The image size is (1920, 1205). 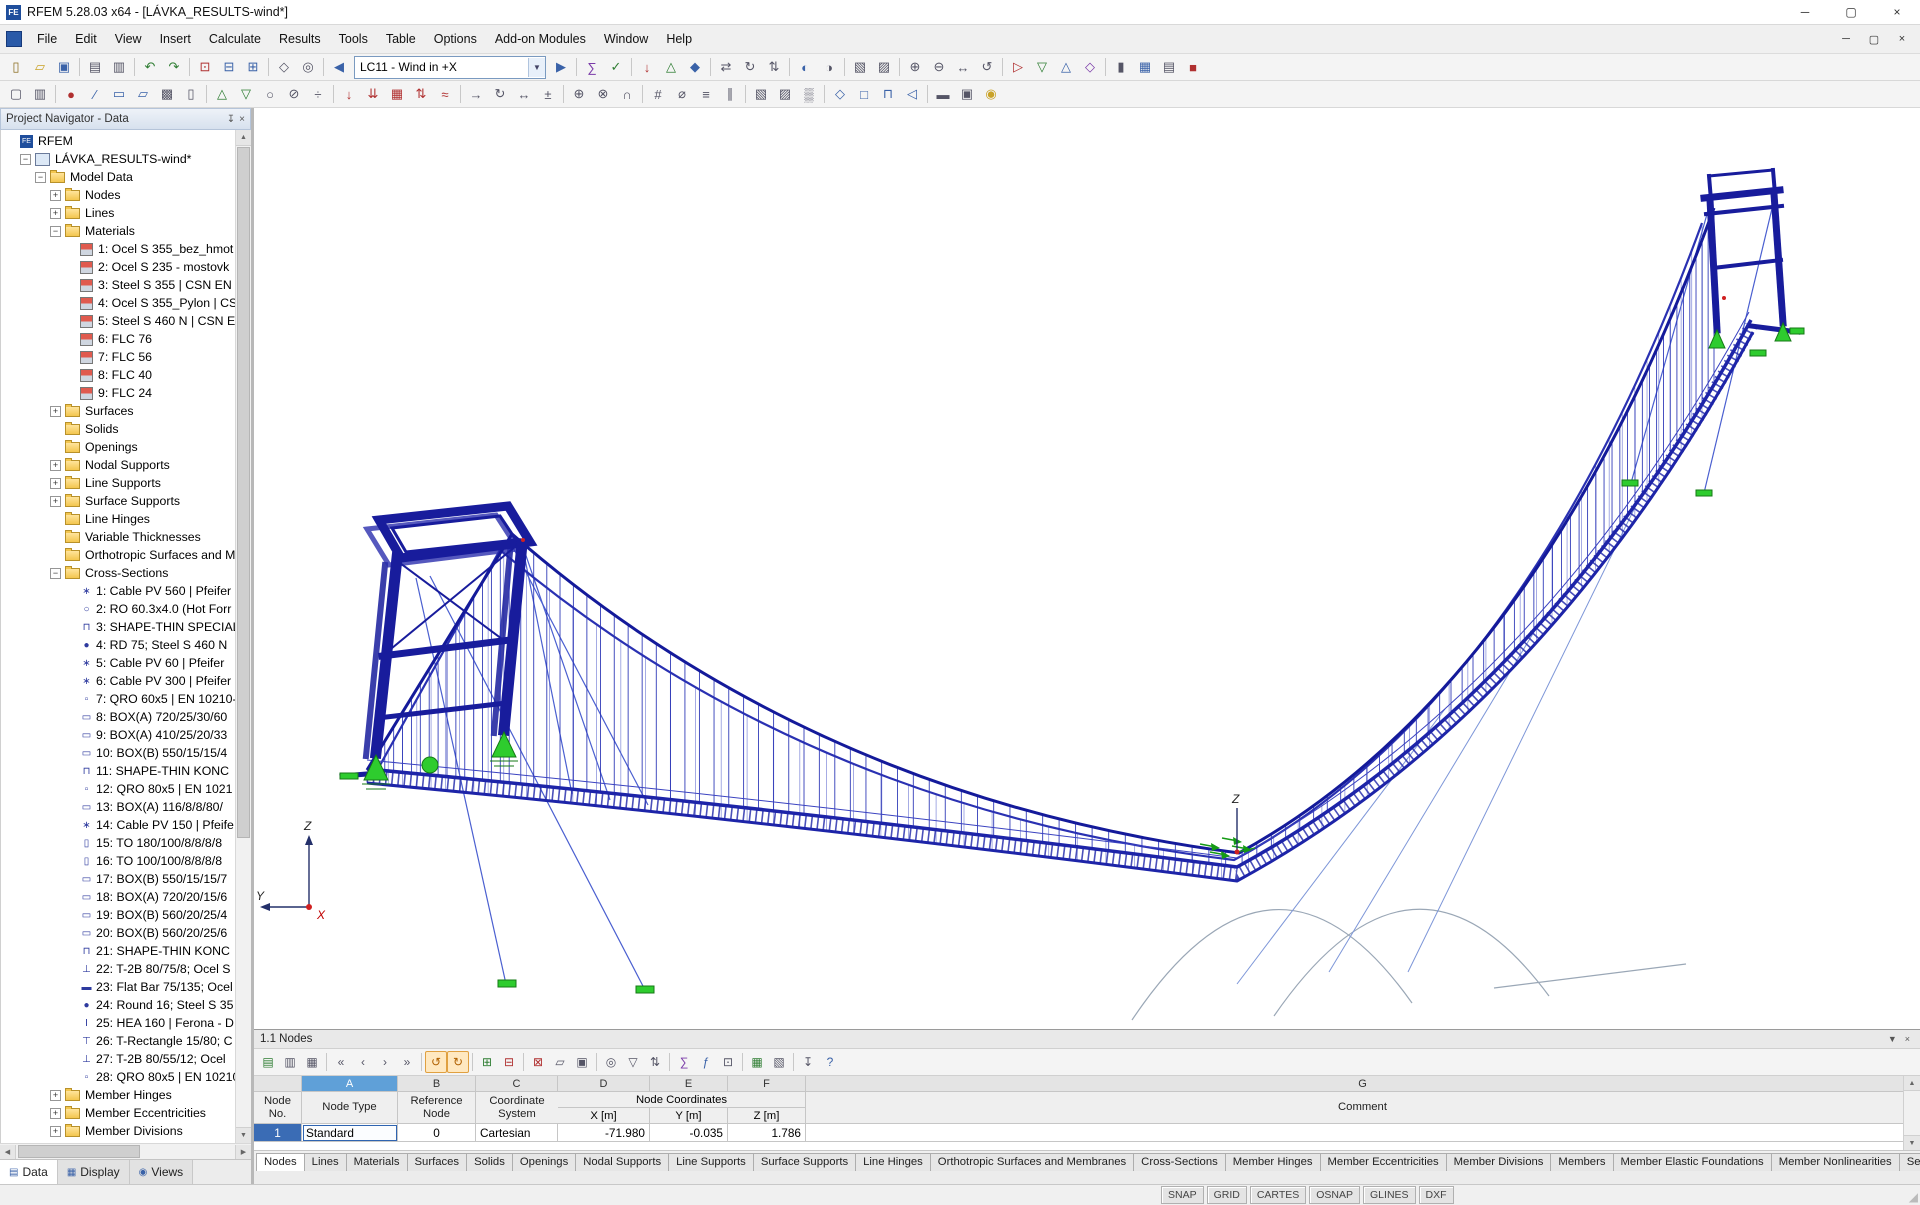 I want to click on imperfection-icon: ≈, so click(x=445, y=94).